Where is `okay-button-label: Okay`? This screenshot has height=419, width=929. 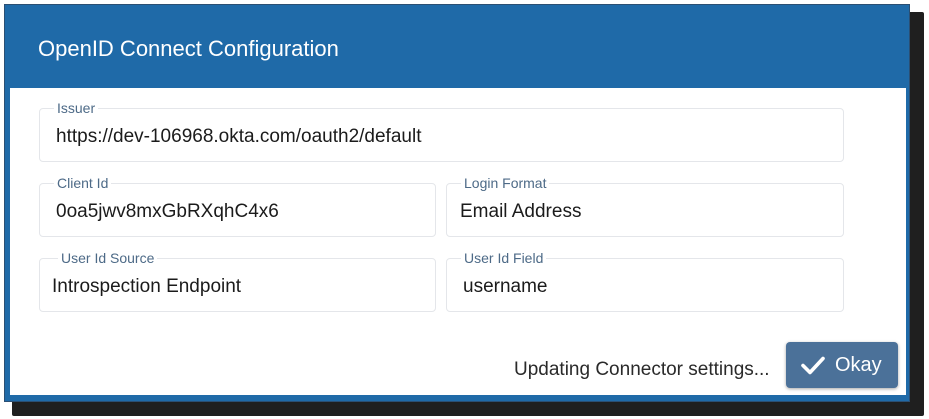
okay-button-label: Okay is located at coordinates (858, 365).